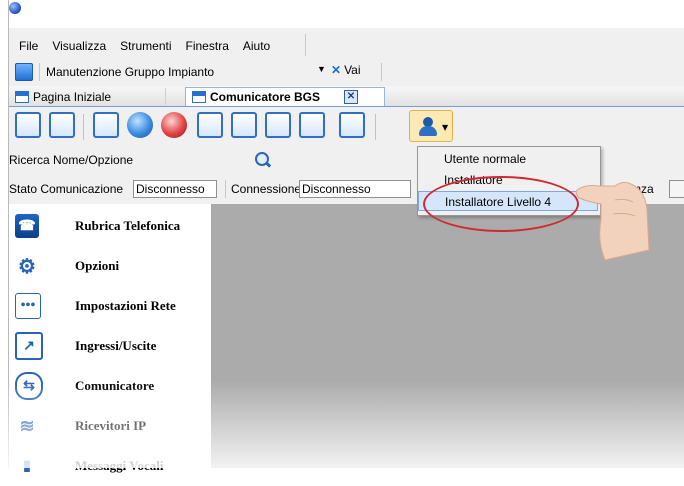 This screenshot has height=486, width=684. Describe the element at coordinates (312, 125) in the screenshot. I see `chart-stop-icon` at that location.